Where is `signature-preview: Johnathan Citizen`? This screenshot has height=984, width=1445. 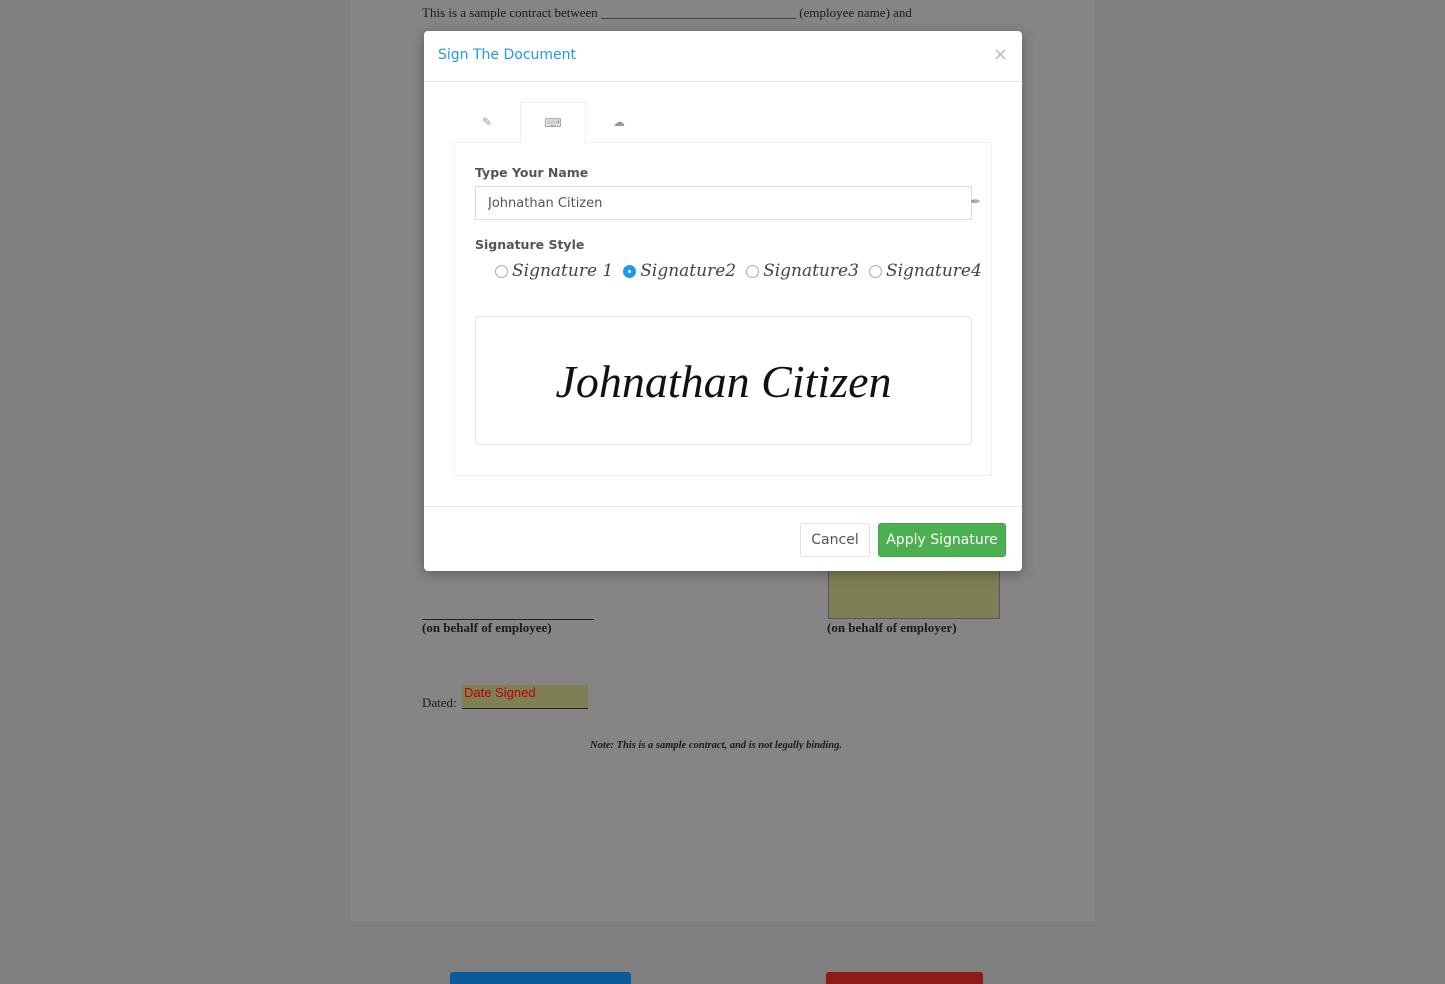 signature-preview: Johnathan Citizen is located at coordinates (723, 380).